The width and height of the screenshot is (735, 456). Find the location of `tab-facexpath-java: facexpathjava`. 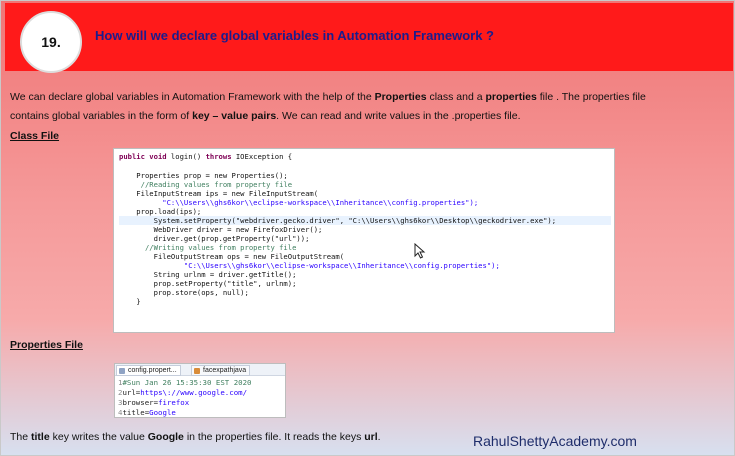

tab-facexpath-java: facexpathjava is located at coordinates (221, 370).